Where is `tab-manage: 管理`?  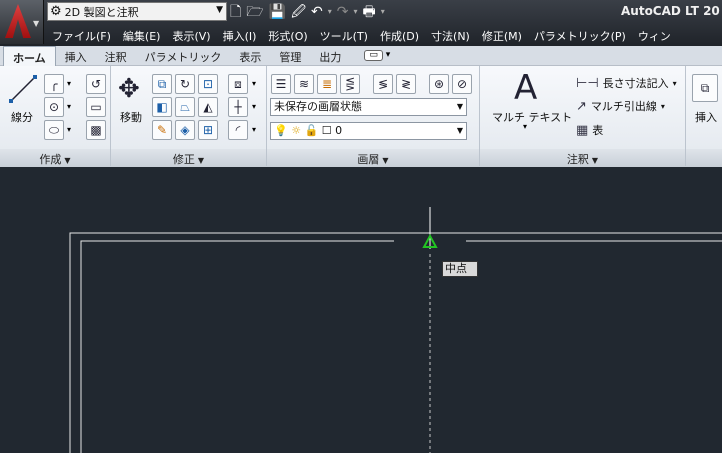
tab-manage: 管理 is located at coordinates (290, 55).